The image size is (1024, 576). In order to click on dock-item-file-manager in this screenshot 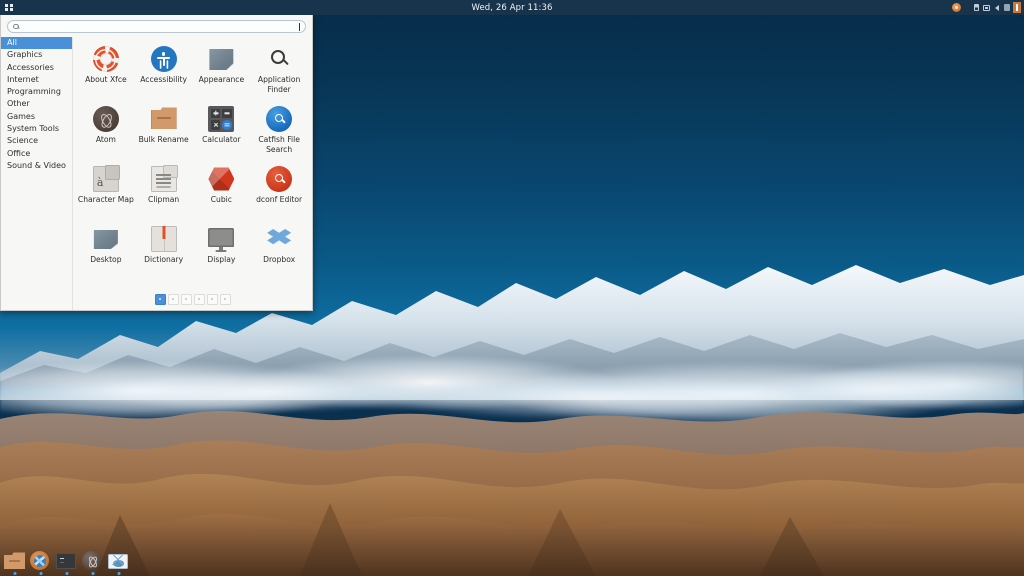, I will do `click(15, 563)`.